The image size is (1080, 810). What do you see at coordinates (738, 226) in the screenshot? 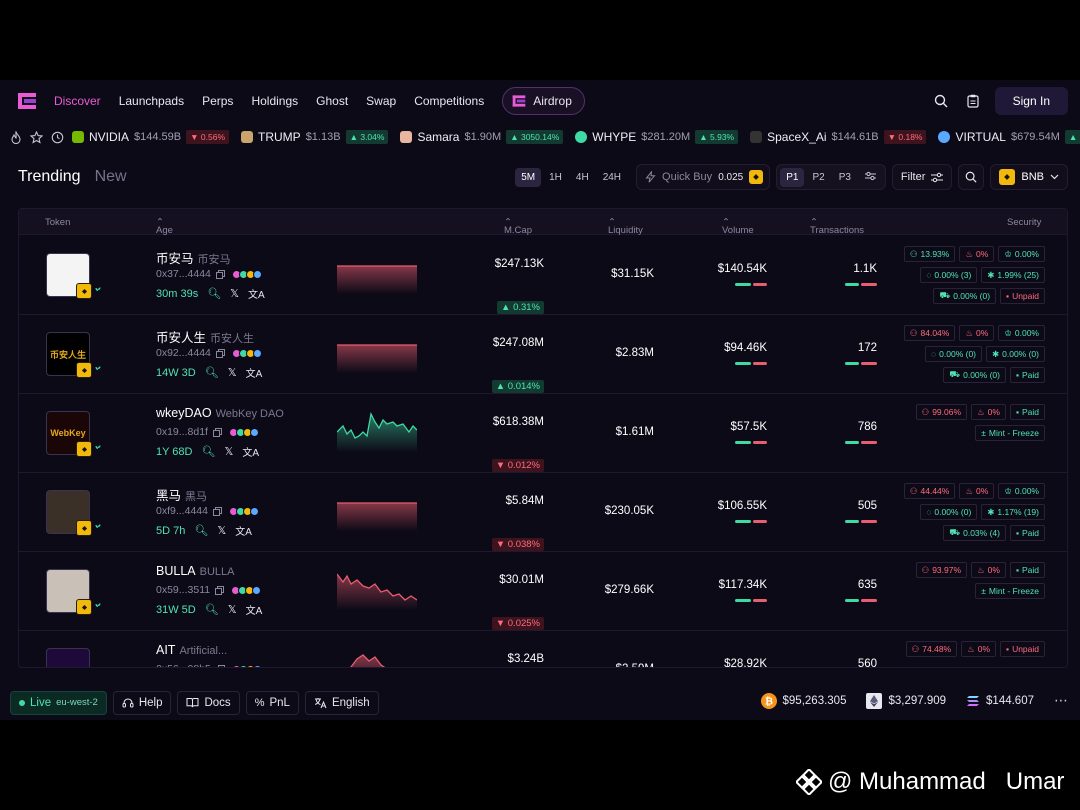
I see `header-volume: Volume ⌃` at bounding box center [738, 226].